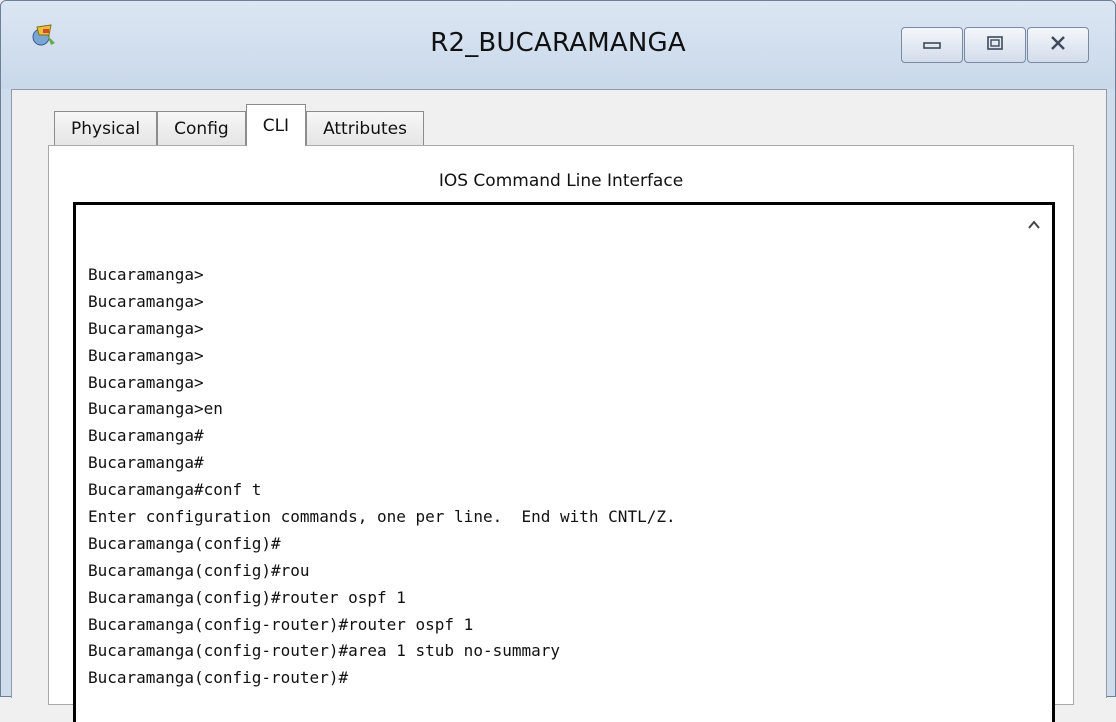  I want to click on cli-line: Bucaramanga>en, so click(155, 409).